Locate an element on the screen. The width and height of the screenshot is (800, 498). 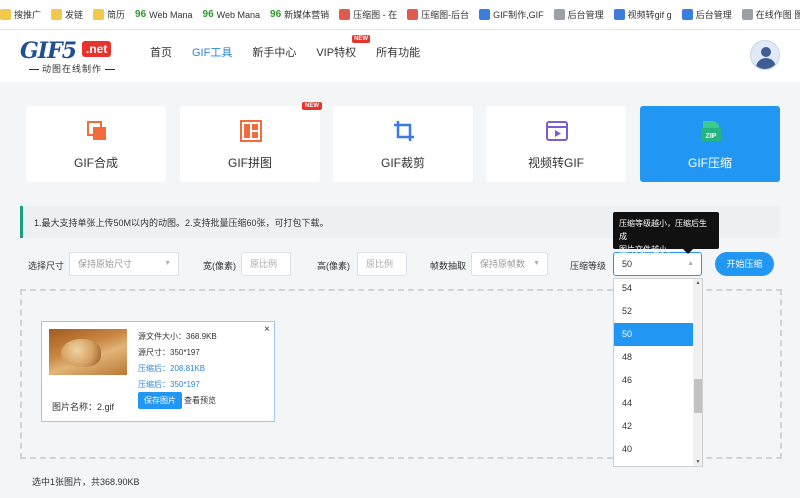
nav-vip-label: VIP特权 is located at coordinates (336, 53).